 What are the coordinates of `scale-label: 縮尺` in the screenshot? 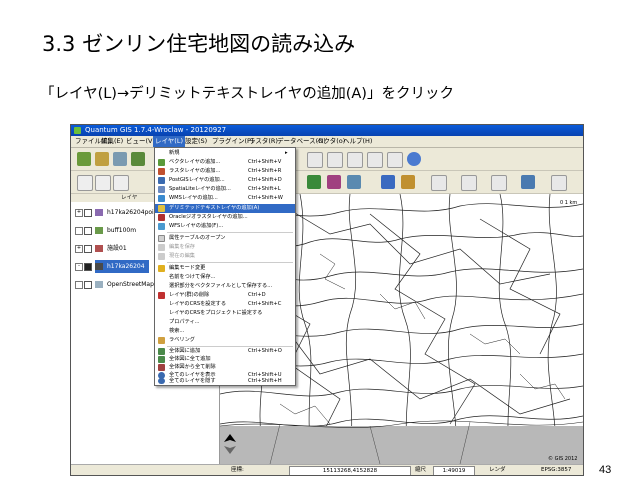 It's located at (421, 470).